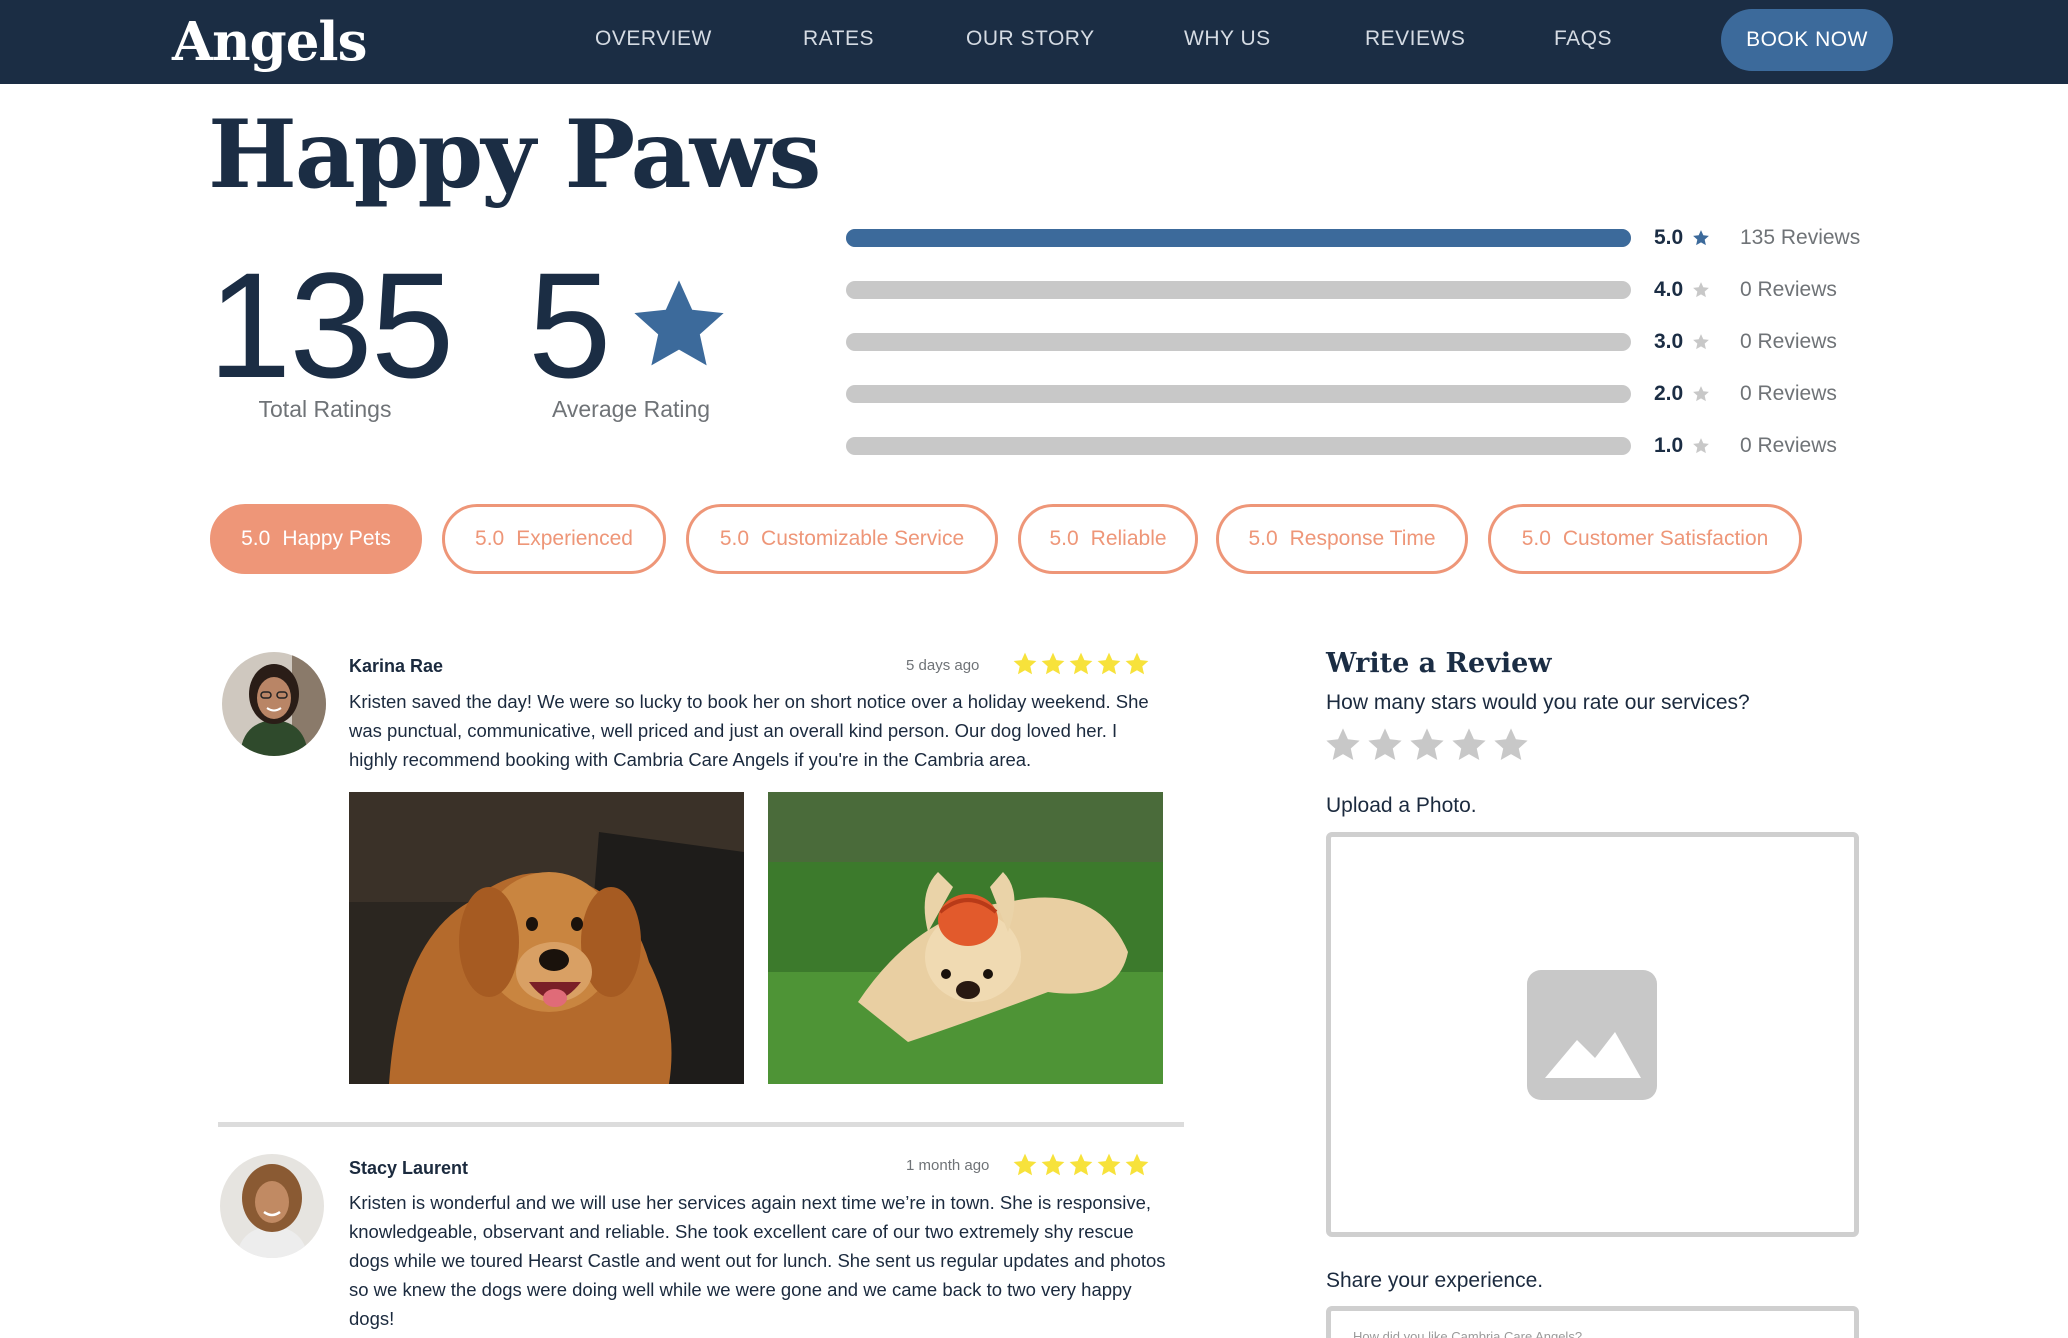  What do you see at coordinates (1669, 237) in the screenshot?
I see `rating-level: 5.0` at bounding box center [1669, 237].